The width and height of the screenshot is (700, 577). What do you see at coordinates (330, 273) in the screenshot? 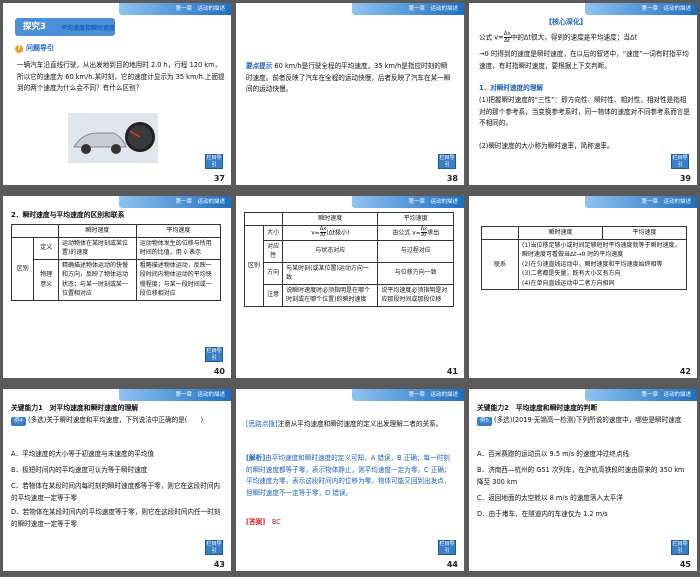
I see `table-cell: 与某时刻(或某位置)运动方向一致` at bounding box center [330, 273].